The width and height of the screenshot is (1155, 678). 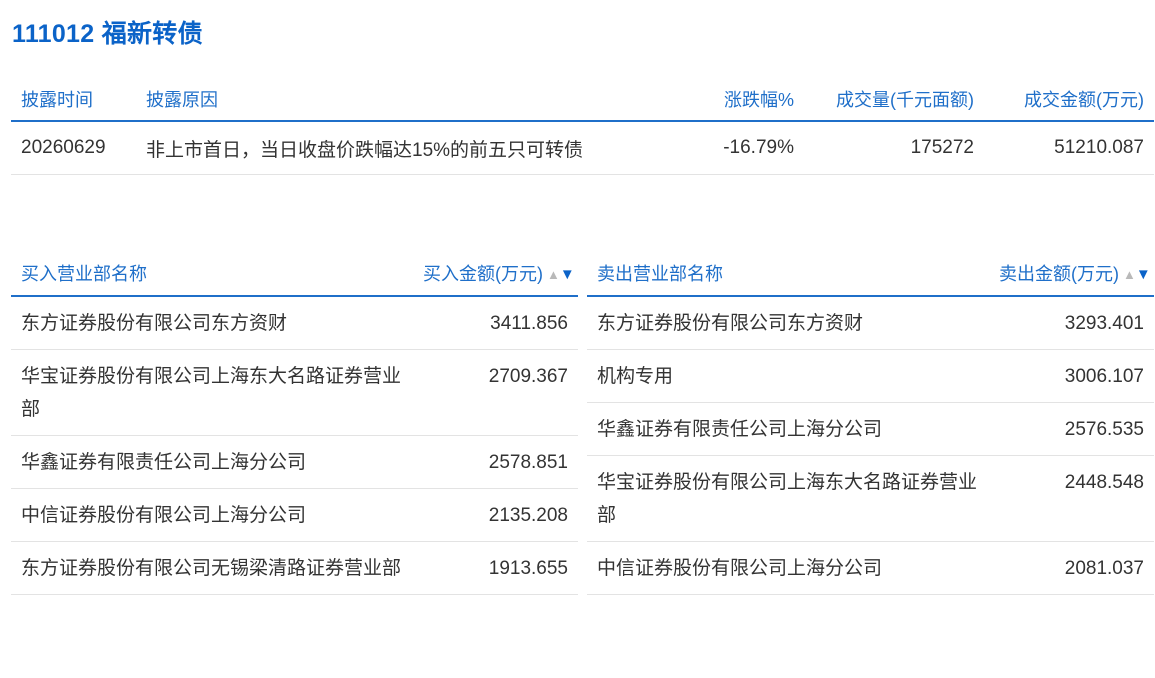 I want to click on header-volume: 成交量(千元面额), so click(x=894, y=100).